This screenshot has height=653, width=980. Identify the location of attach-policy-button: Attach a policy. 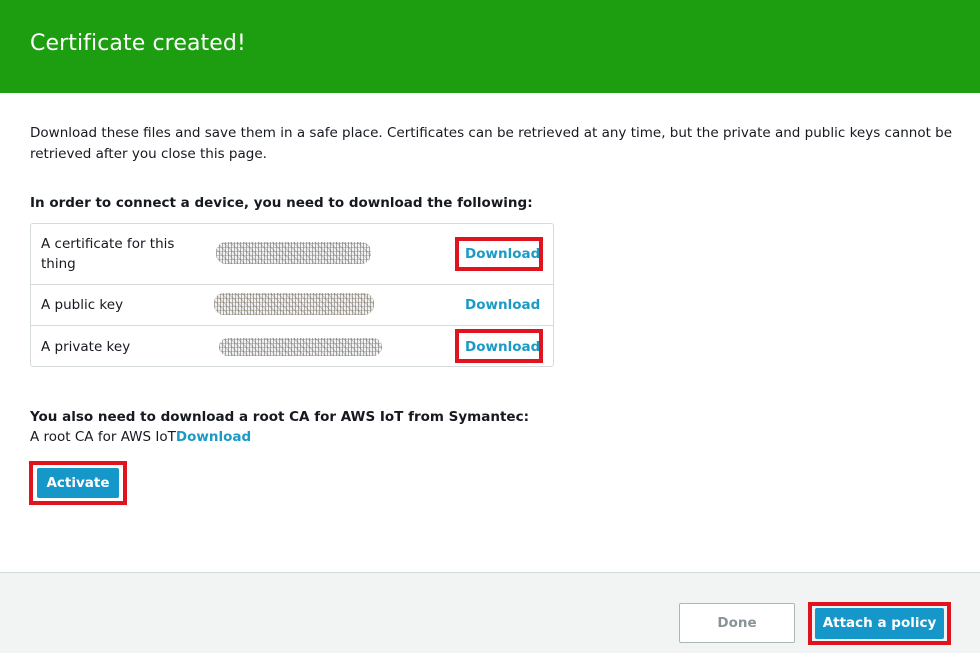
(879, 623).